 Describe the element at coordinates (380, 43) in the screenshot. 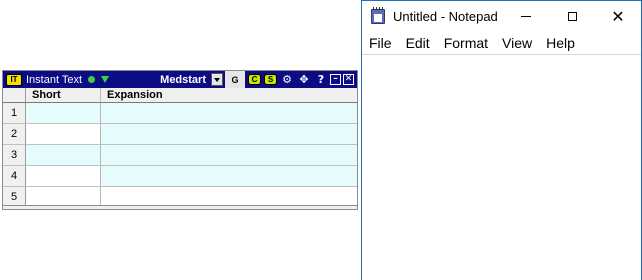

I see `menu-file: File` at that location.